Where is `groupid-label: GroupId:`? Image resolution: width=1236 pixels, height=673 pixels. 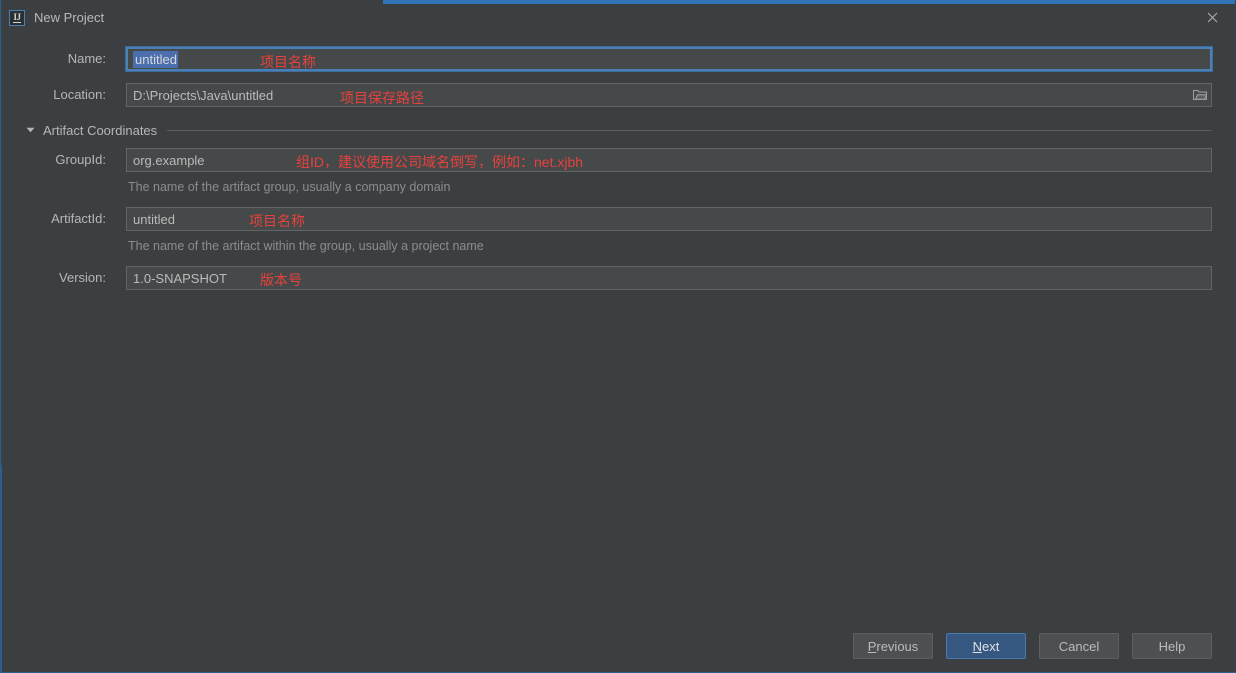
groupid-label: GroupId: is located at coordinates (80, 159).